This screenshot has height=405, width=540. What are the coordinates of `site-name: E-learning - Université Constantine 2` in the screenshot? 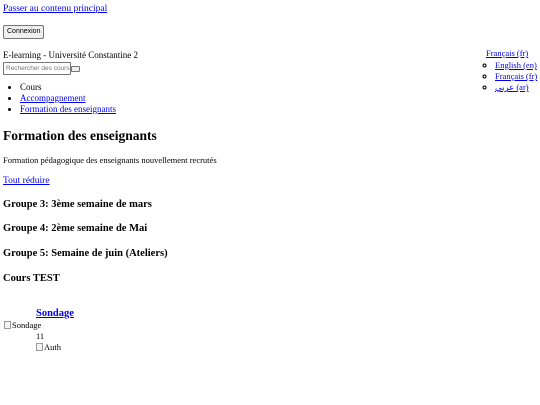 It's located at (70, 55).